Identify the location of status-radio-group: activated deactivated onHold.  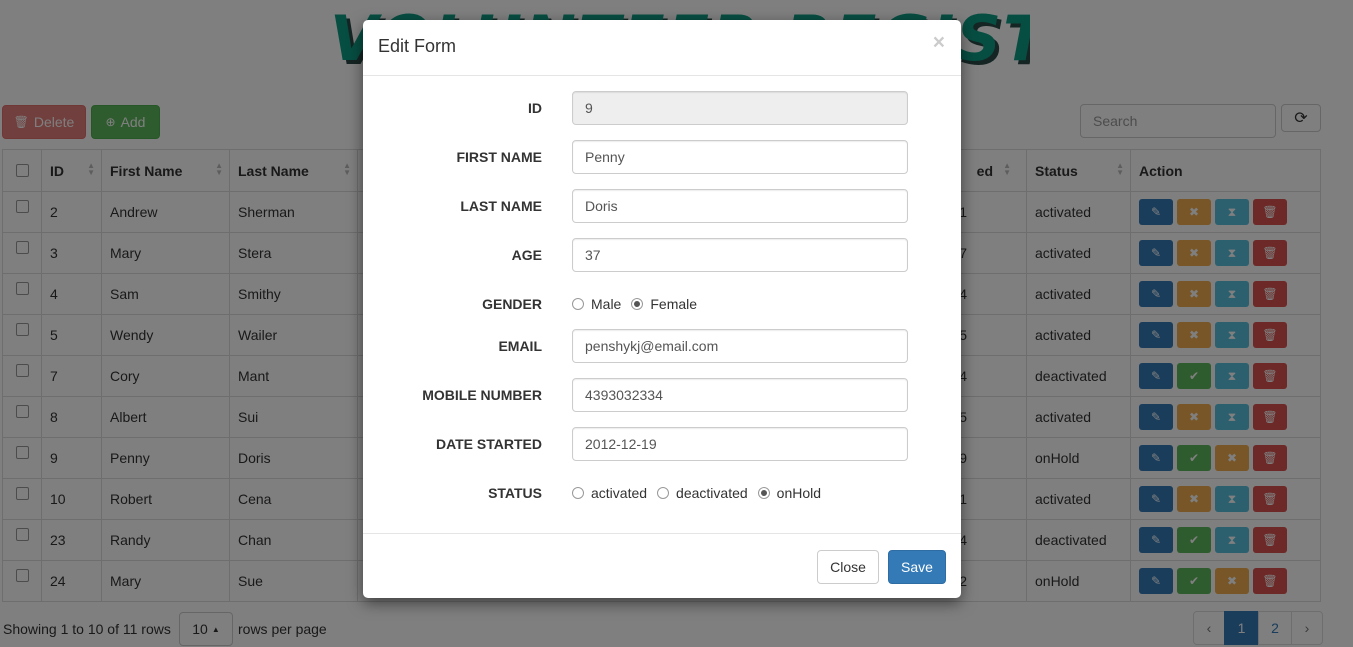
(701, 493).